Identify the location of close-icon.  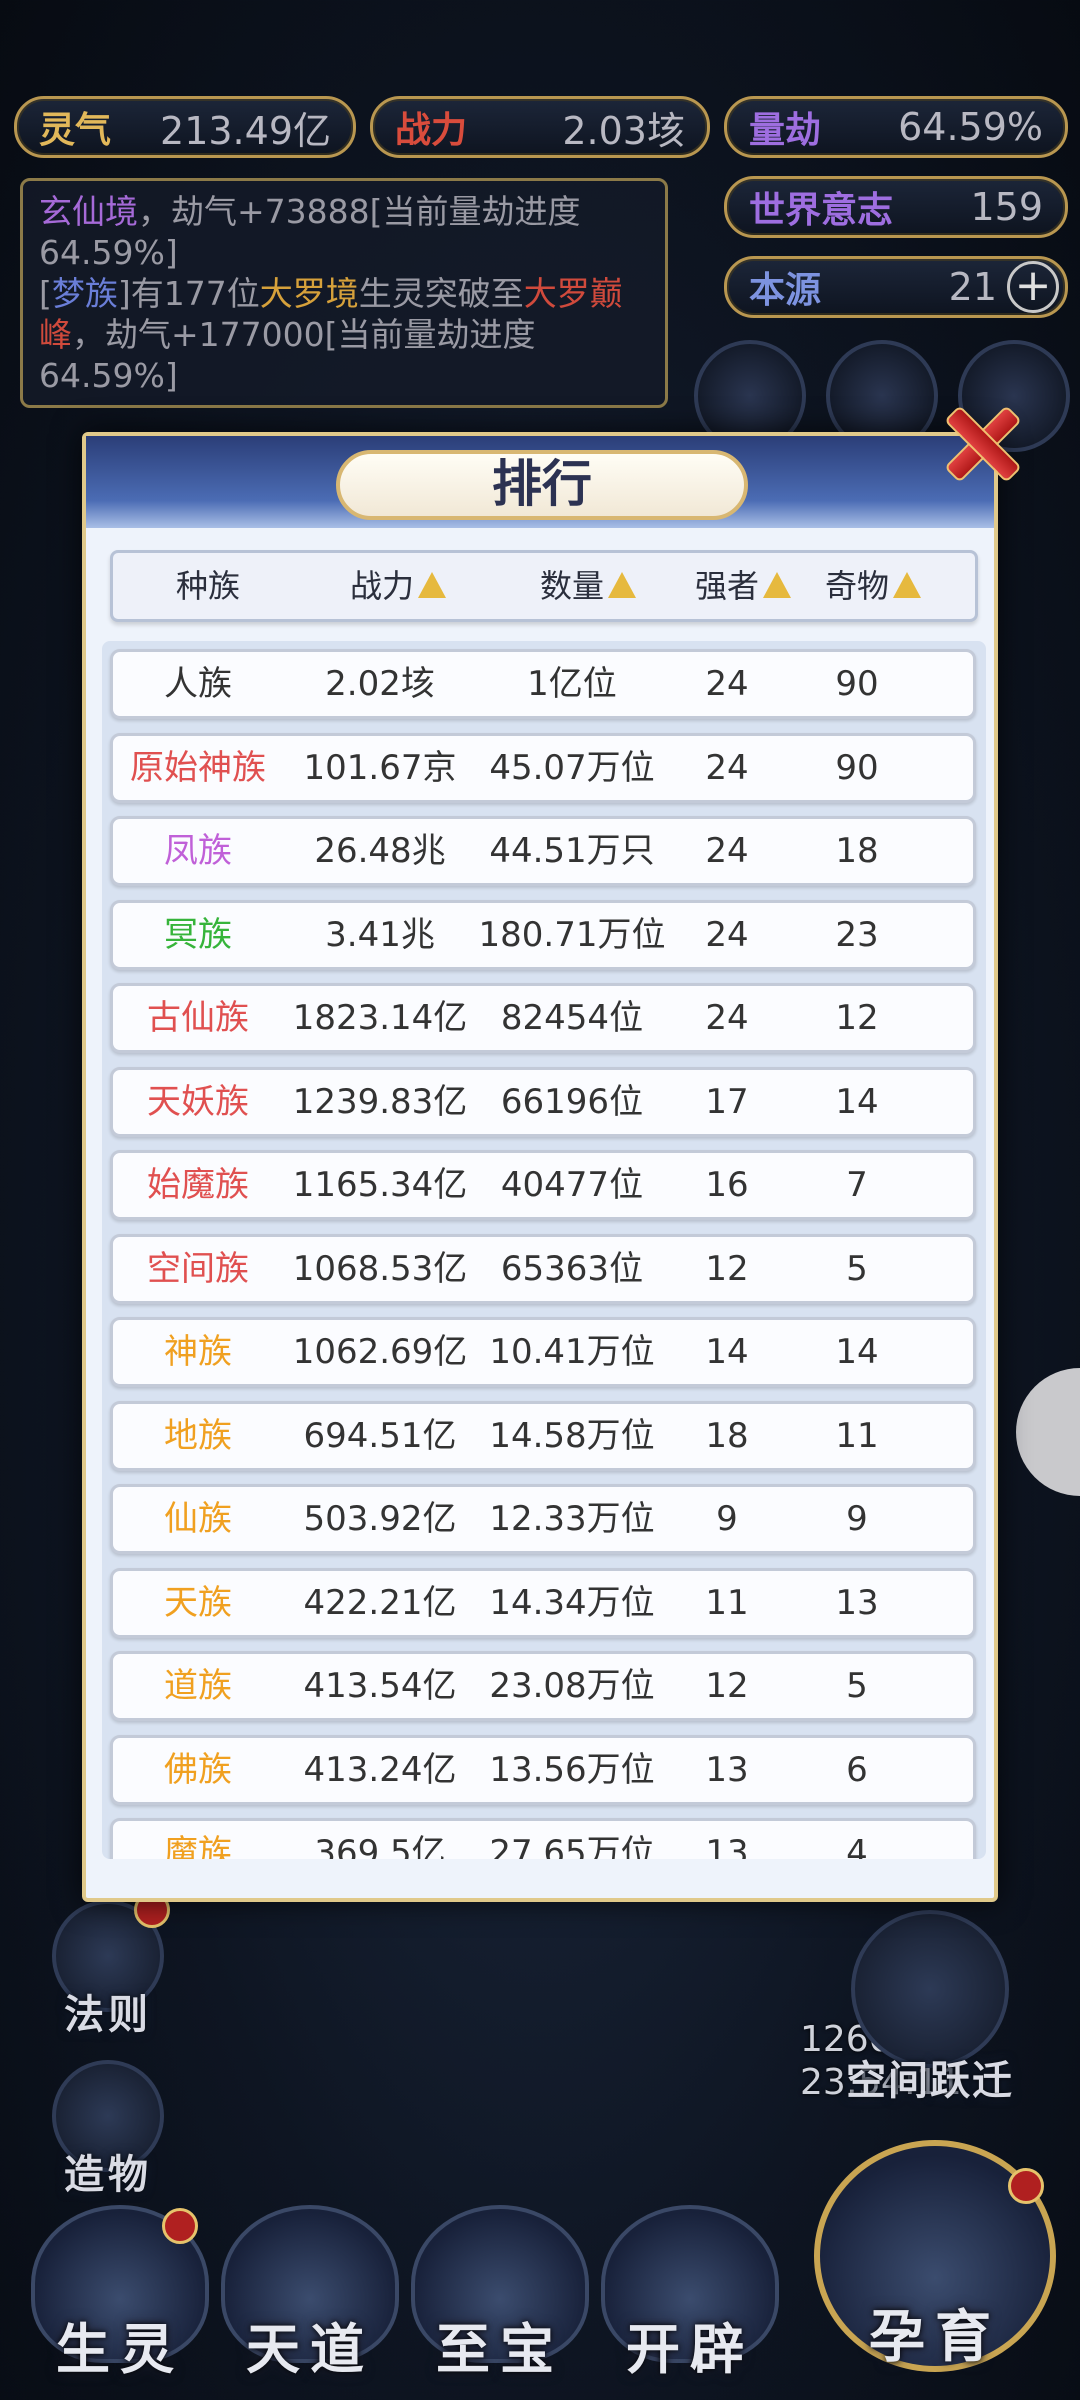
(981, 441).